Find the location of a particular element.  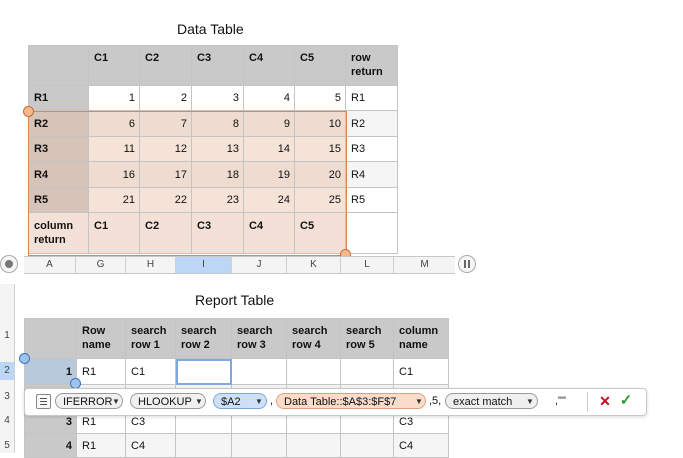

header-cell: search row 4 is located at coordinates (313, 338).